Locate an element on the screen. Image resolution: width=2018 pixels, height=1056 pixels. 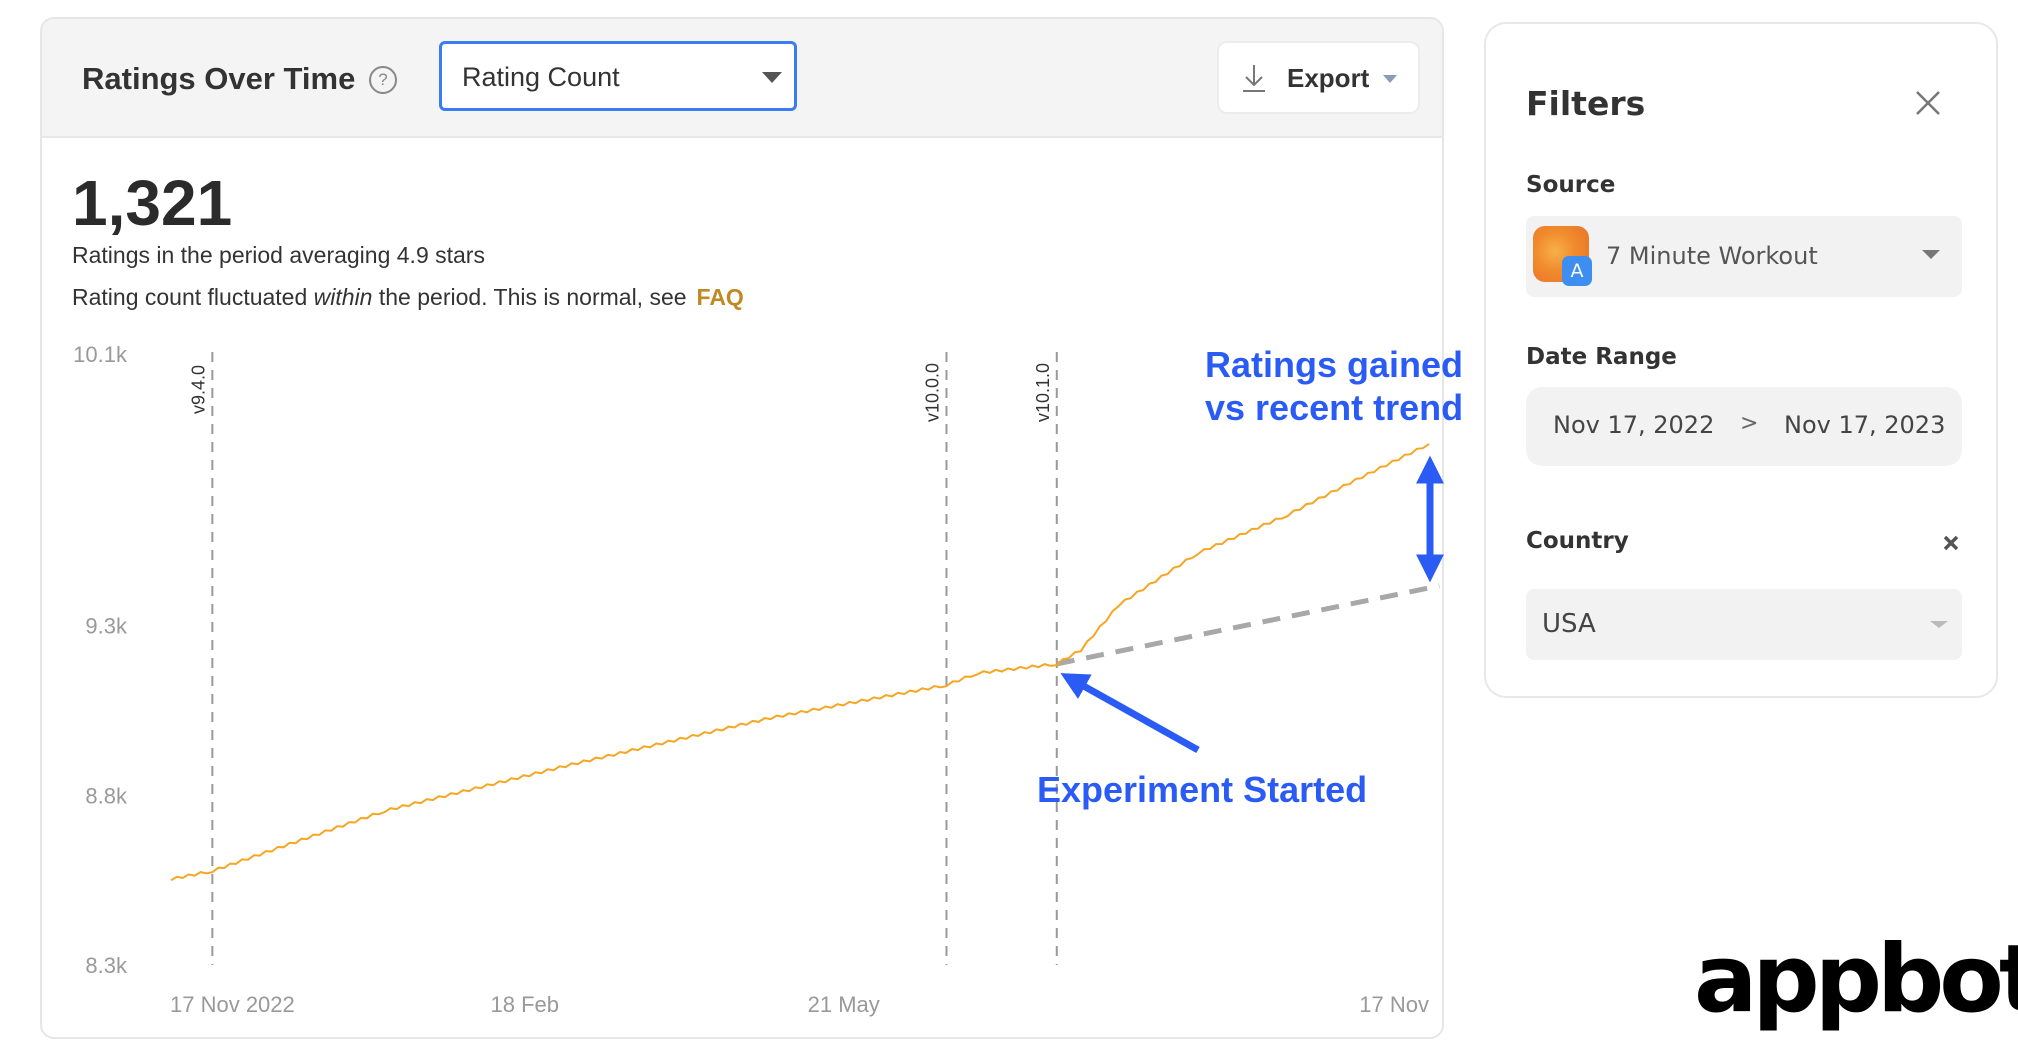
experiment-annotation: Experiment Started is located at coordinates (1202, 789).